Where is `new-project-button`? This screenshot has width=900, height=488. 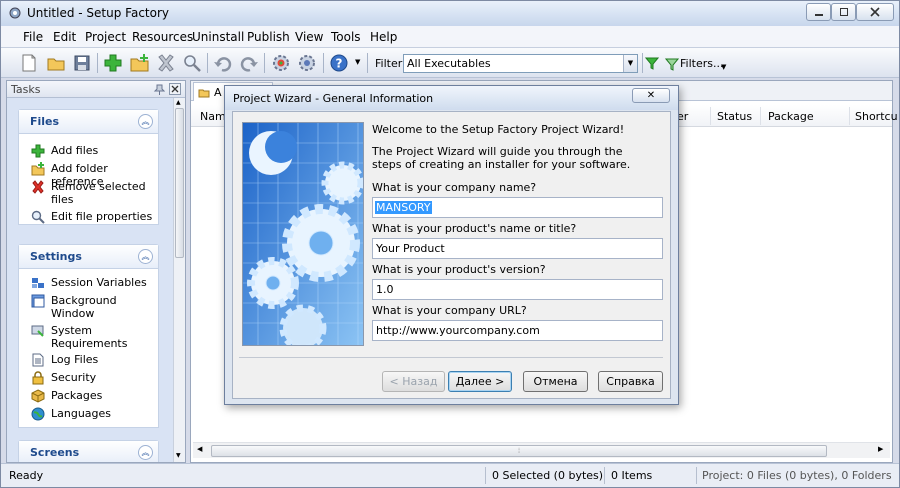 new-project-button is located at coordinates (29, 63).